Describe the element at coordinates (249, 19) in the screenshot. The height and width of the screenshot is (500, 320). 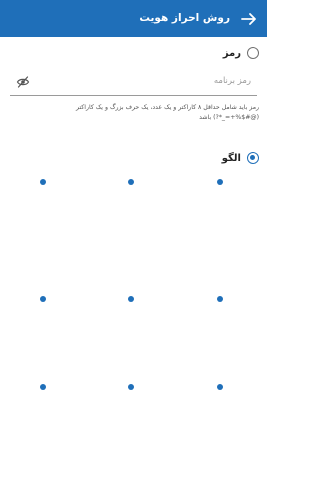
I see `arrow-right-icon` at that location.